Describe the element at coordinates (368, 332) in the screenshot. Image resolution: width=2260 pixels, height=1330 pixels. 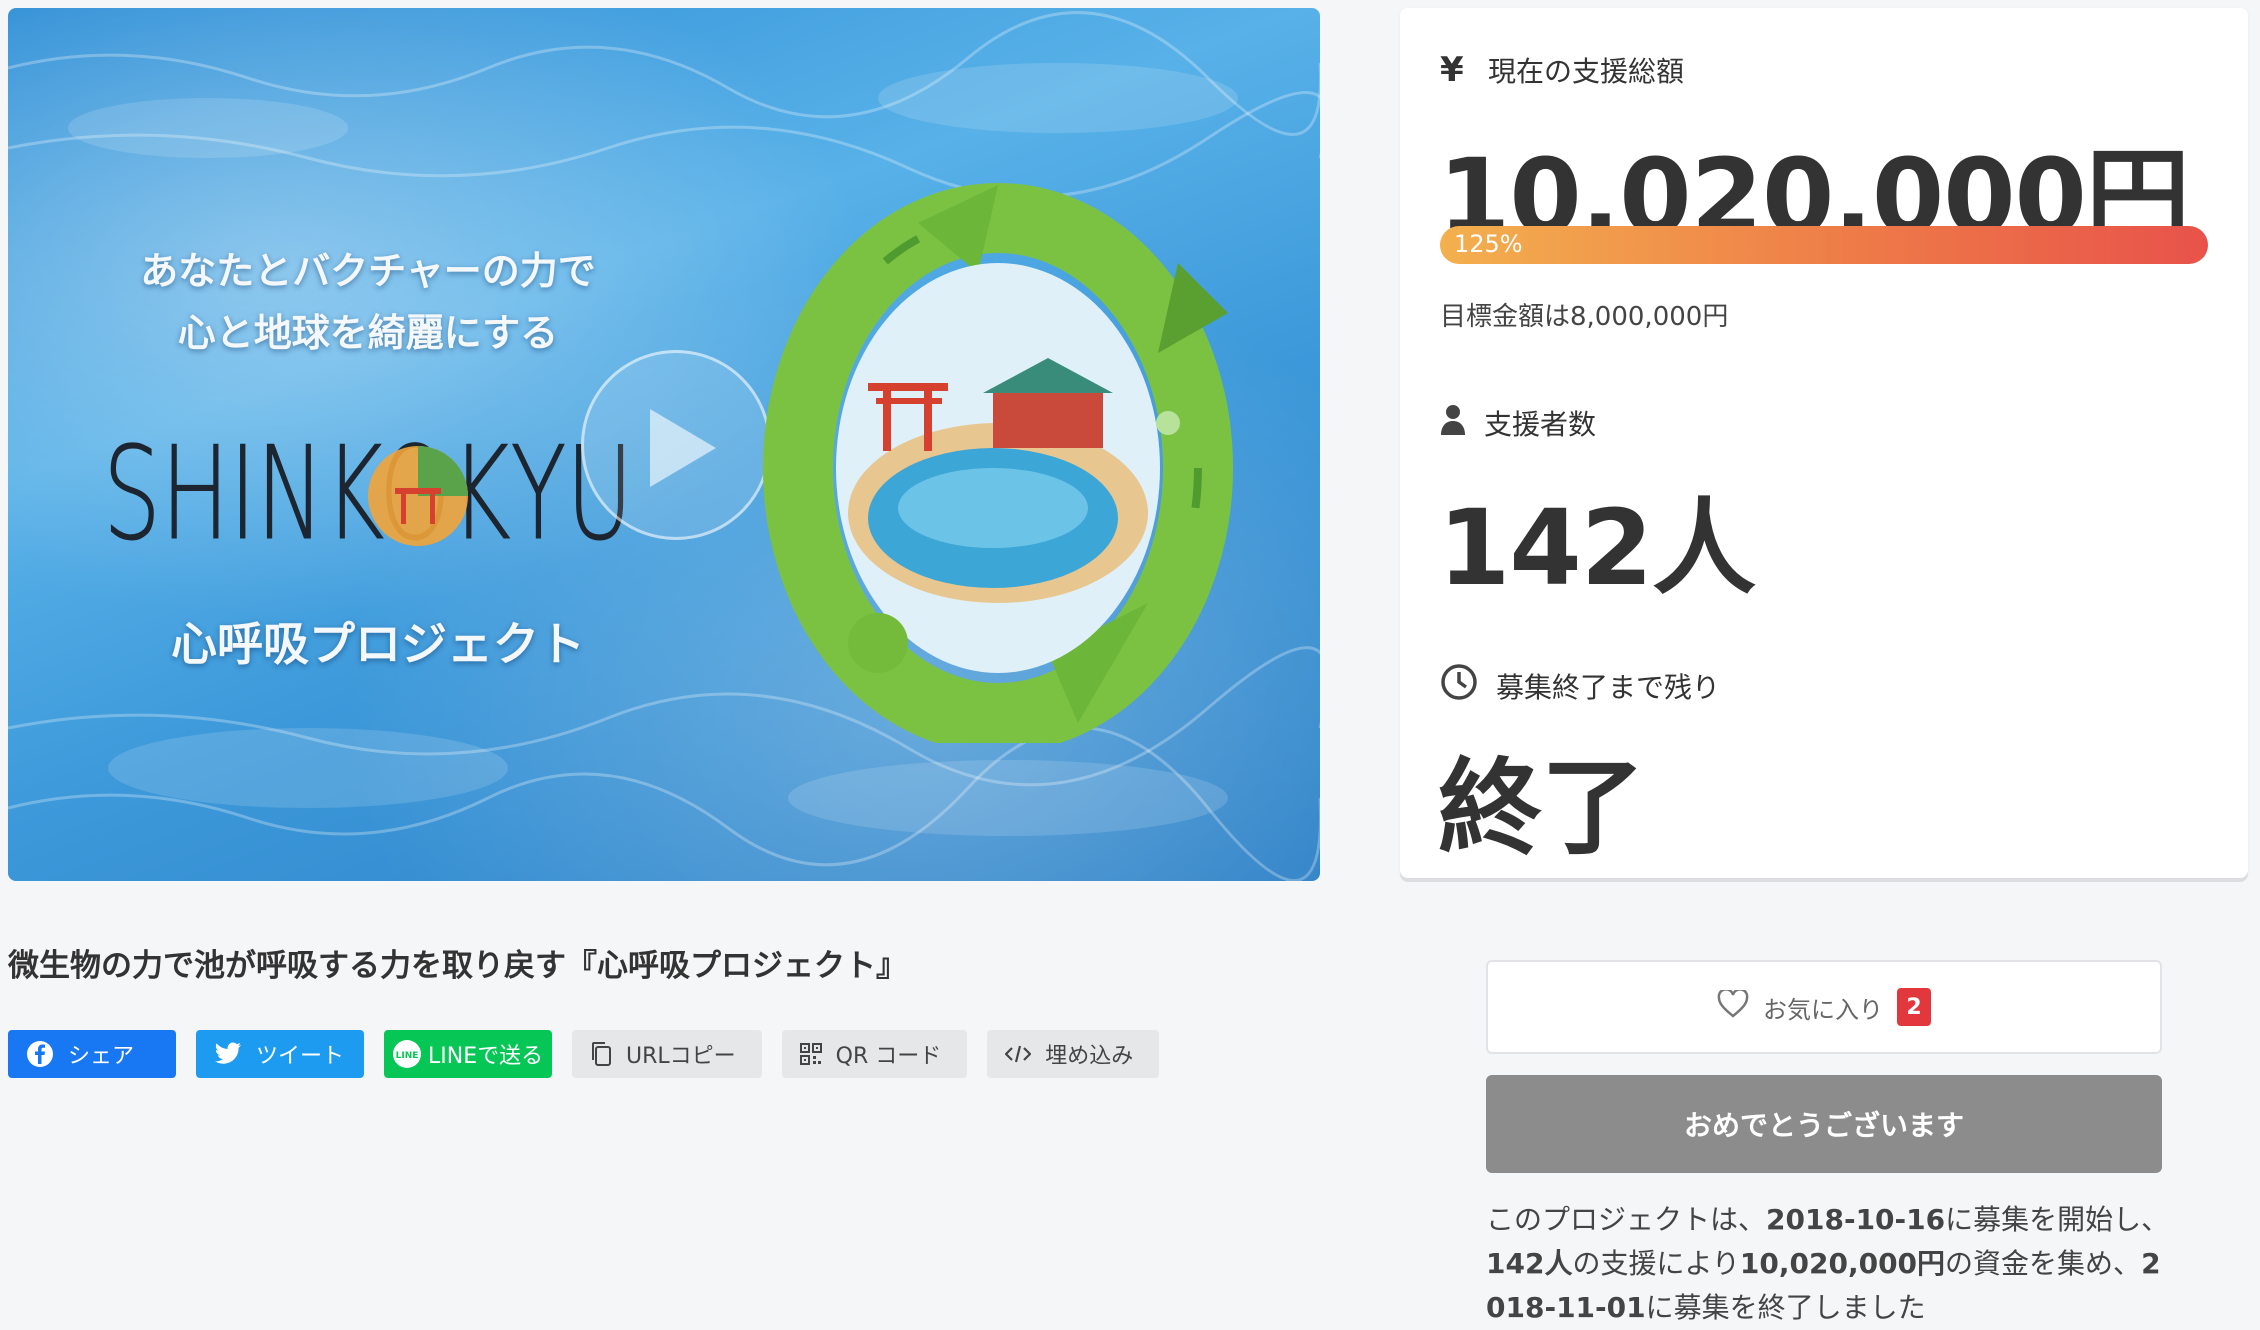
I see `tagline-line-2: 心と地球を綺麗にする` at that location.